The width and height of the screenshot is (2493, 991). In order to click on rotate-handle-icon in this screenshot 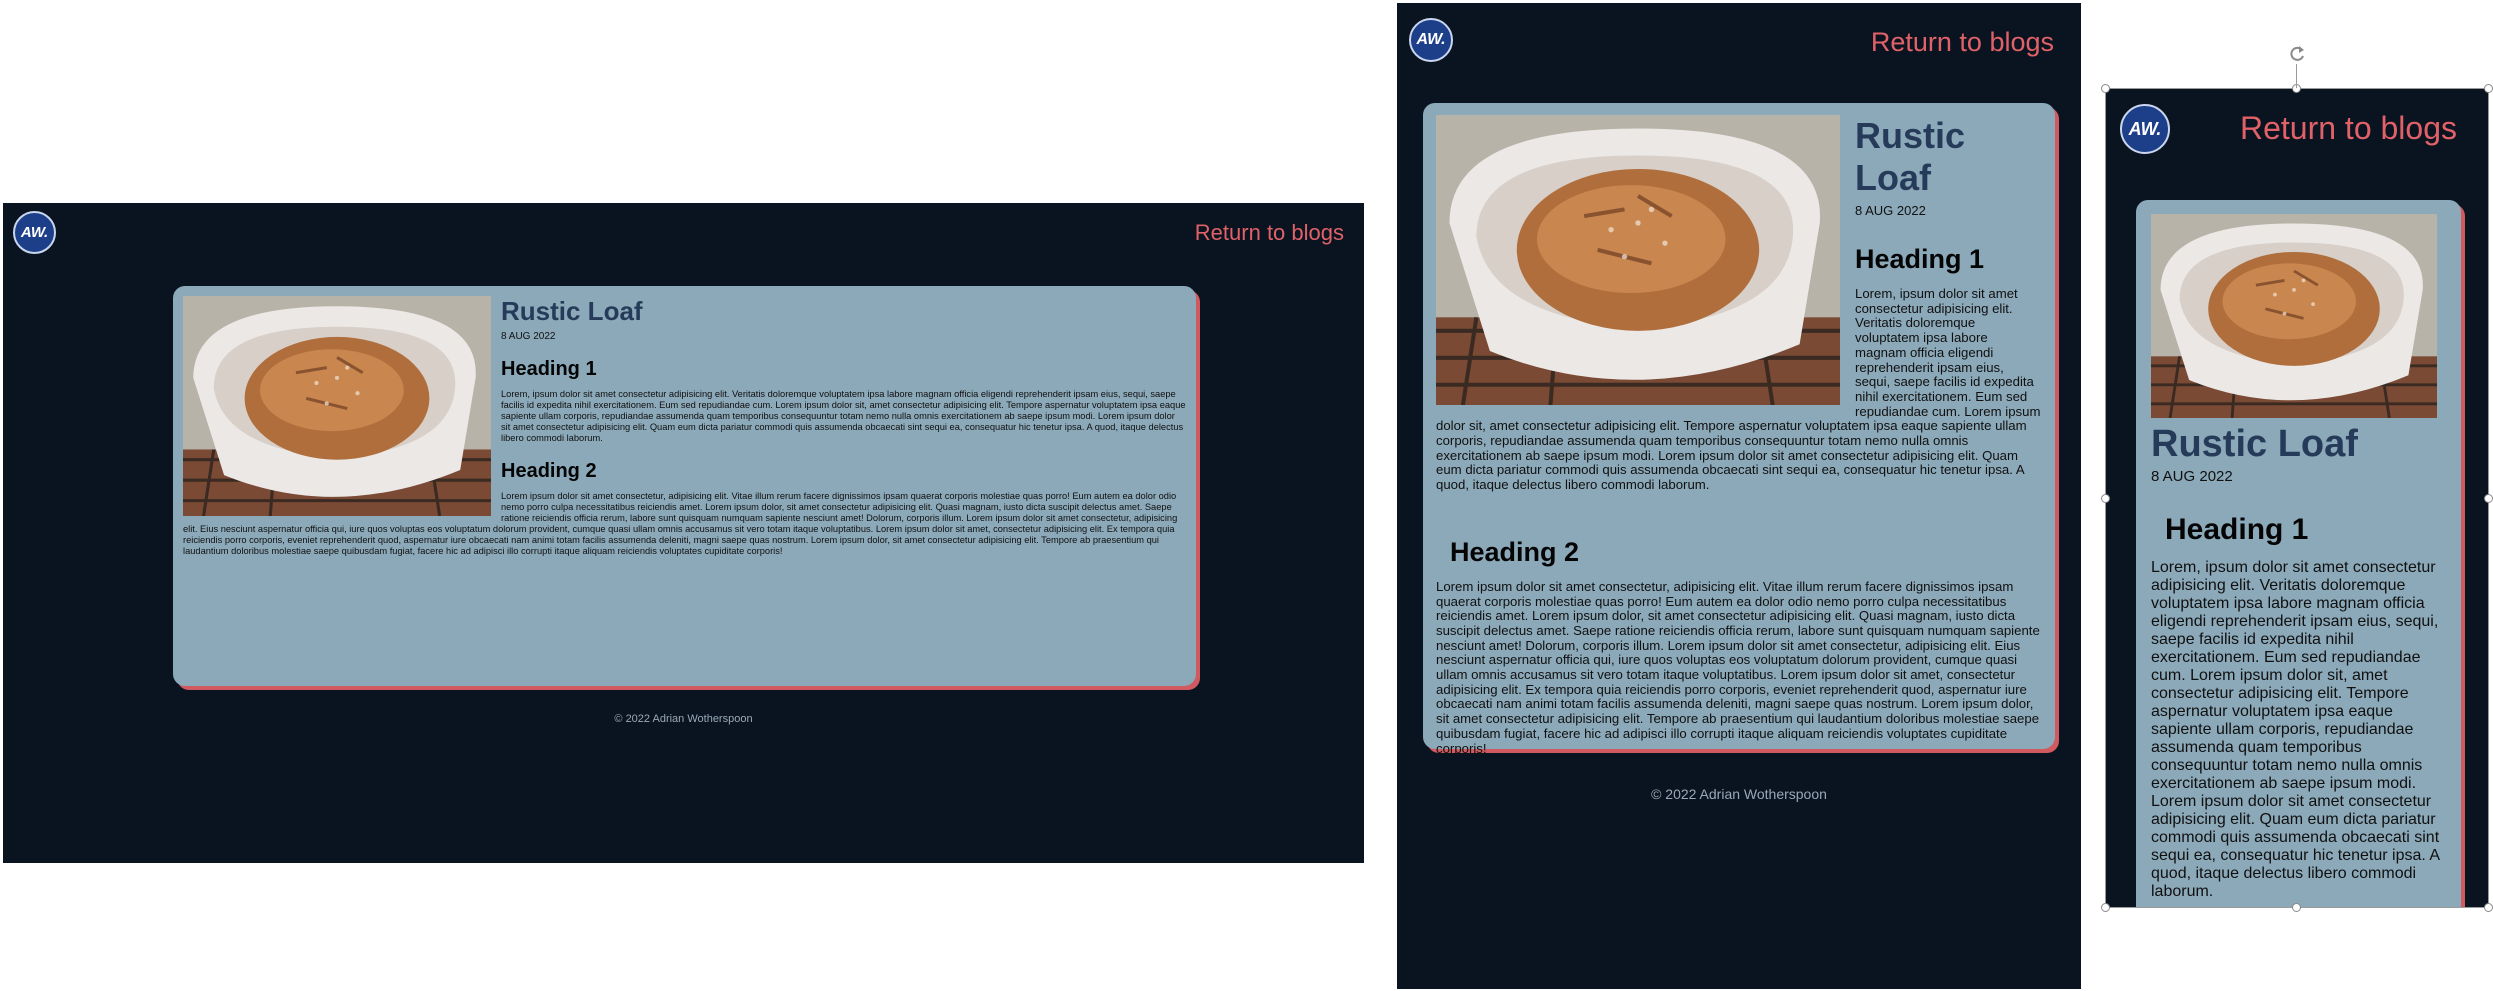, I will do `click(2297, 54)`.